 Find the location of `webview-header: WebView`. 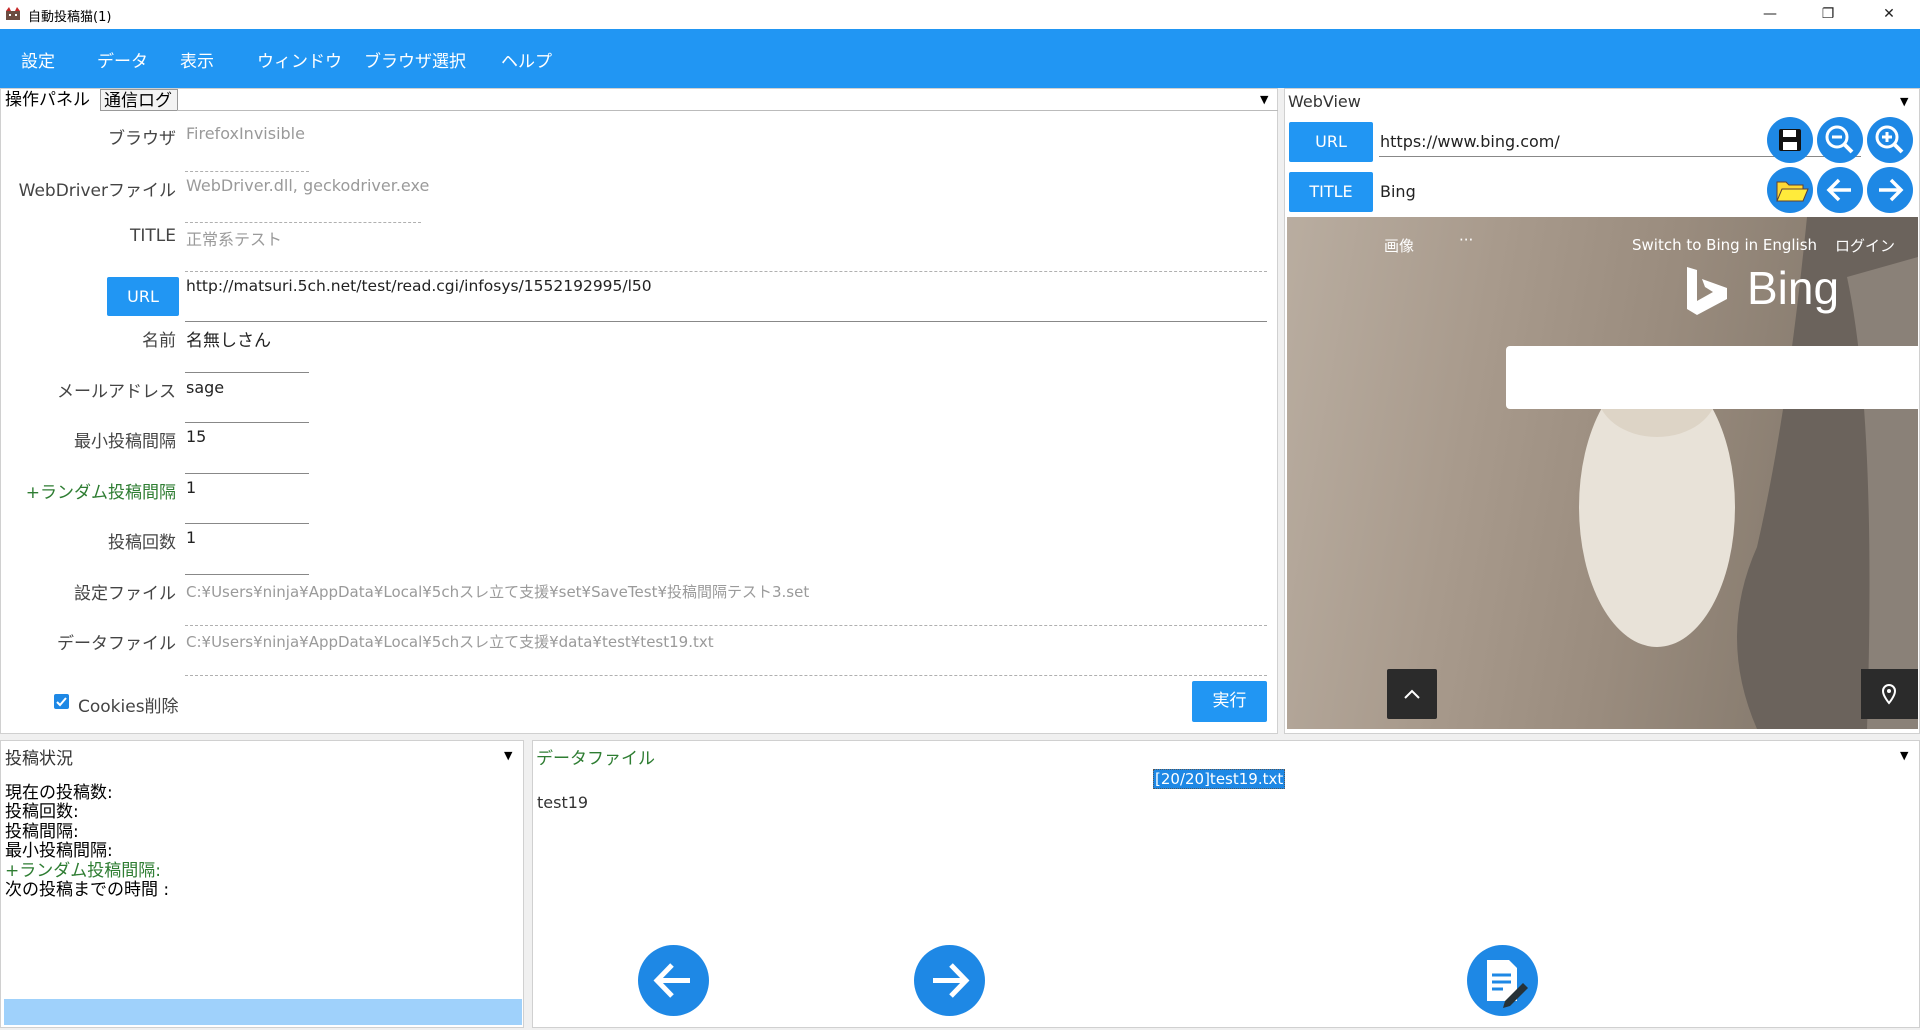

webview-header: WebView is located at coordinates (1324, 101).